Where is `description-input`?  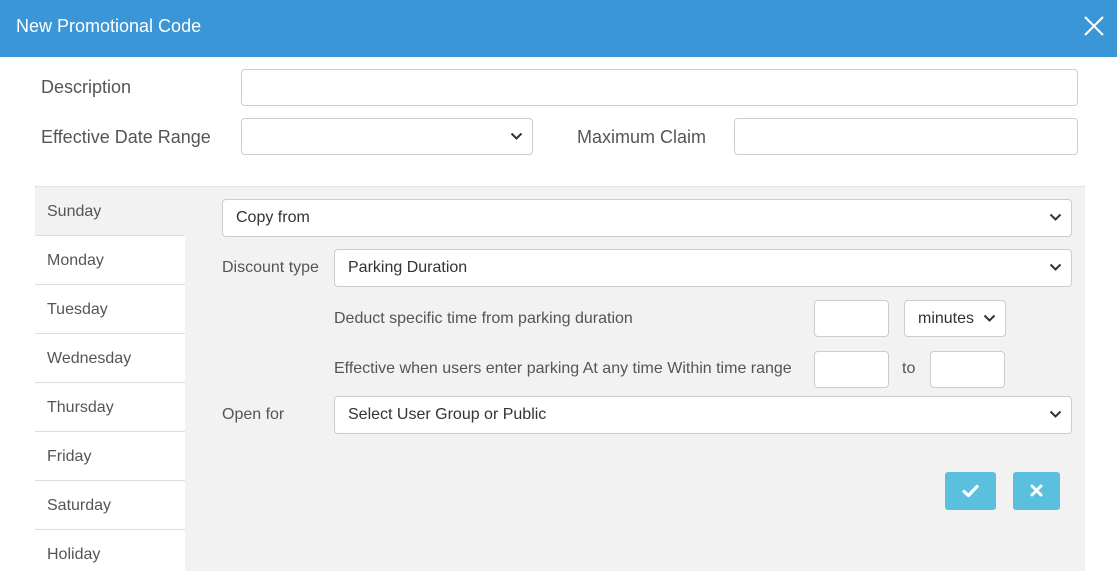
description-input is located at coordinates (659, 87).